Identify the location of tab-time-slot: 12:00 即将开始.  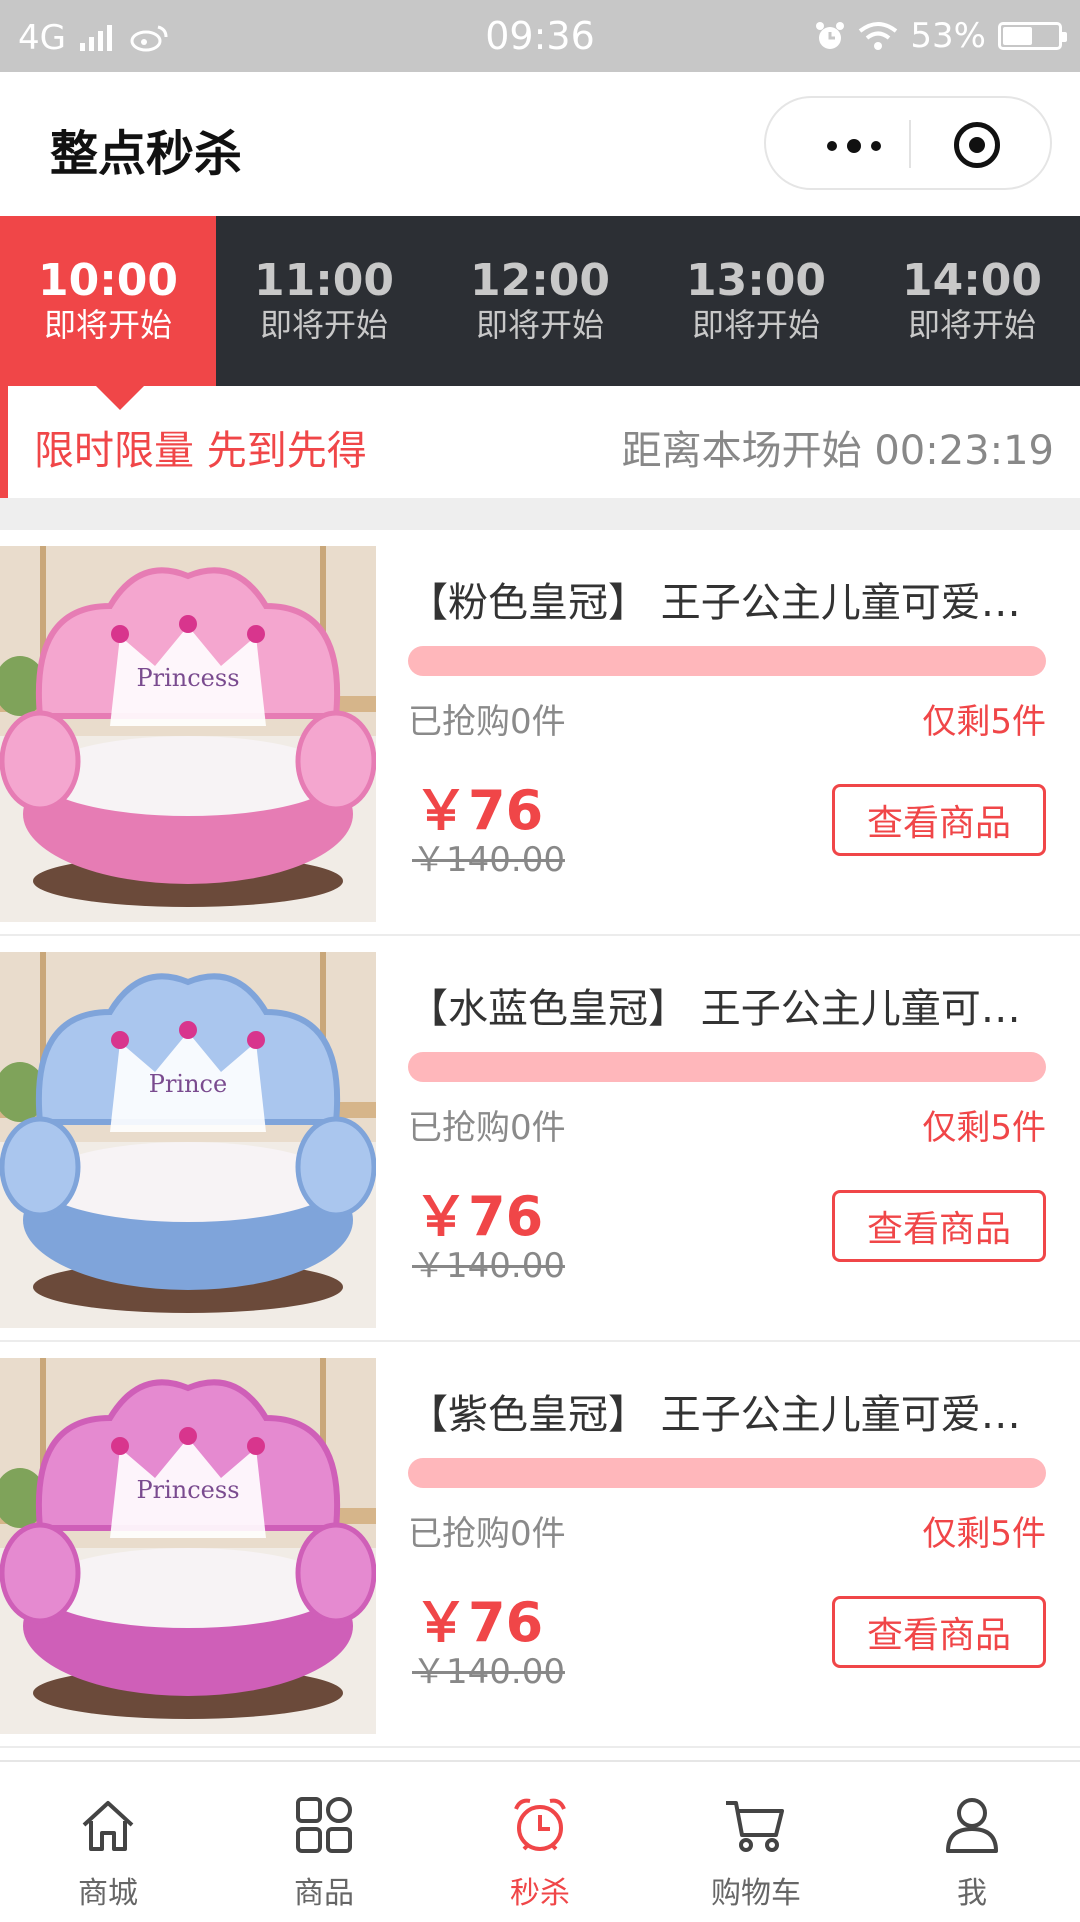
(540, 301).